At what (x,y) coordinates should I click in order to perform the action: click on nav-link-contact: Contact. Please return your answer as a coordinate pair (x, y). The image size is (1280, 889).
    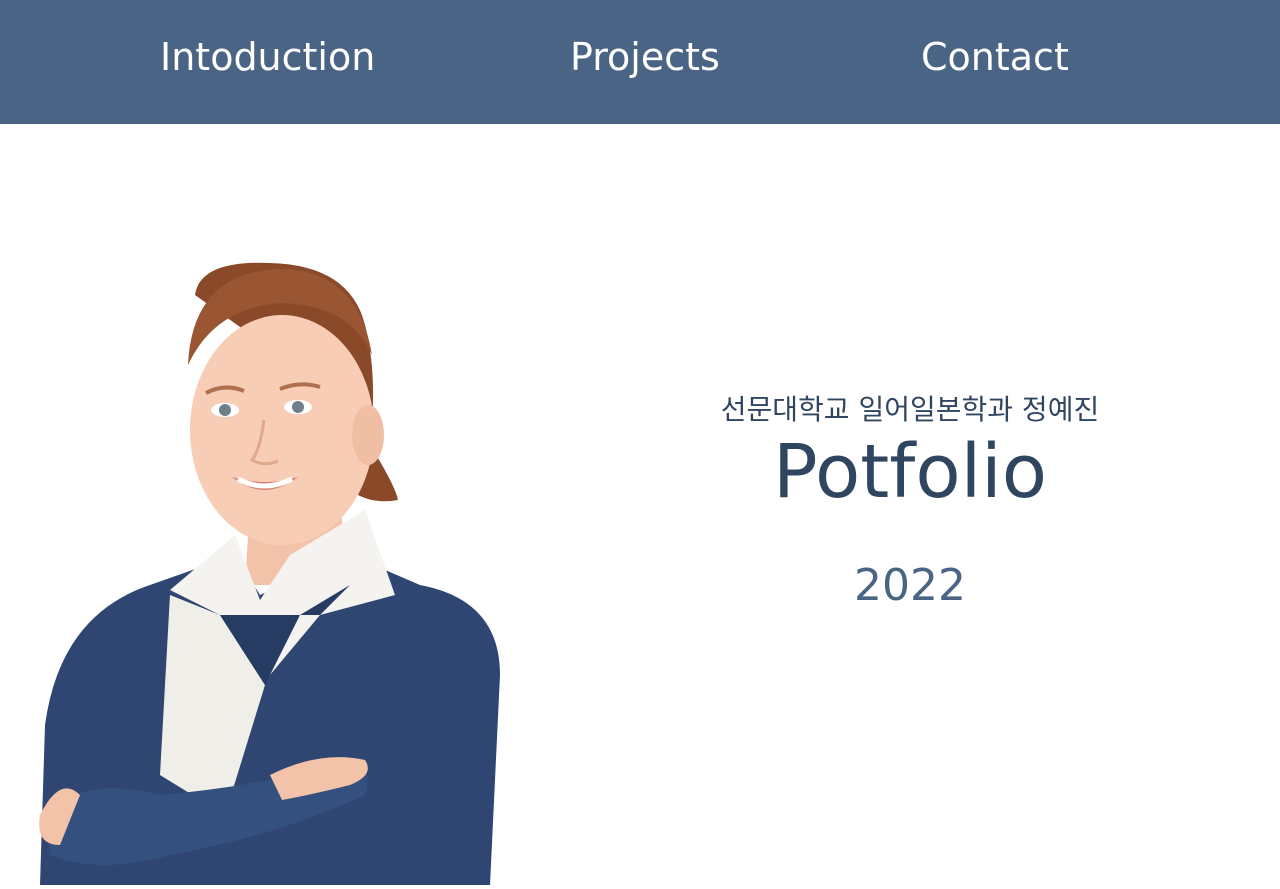
    Looking at the image, I should click on (995, 57).